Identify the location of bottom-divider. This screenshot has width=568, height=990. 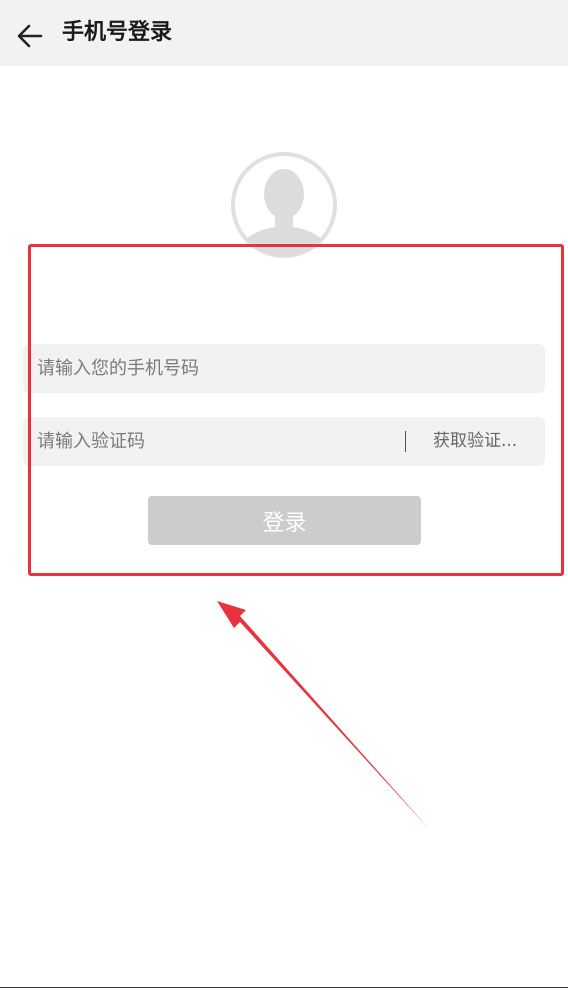
(284, 987).